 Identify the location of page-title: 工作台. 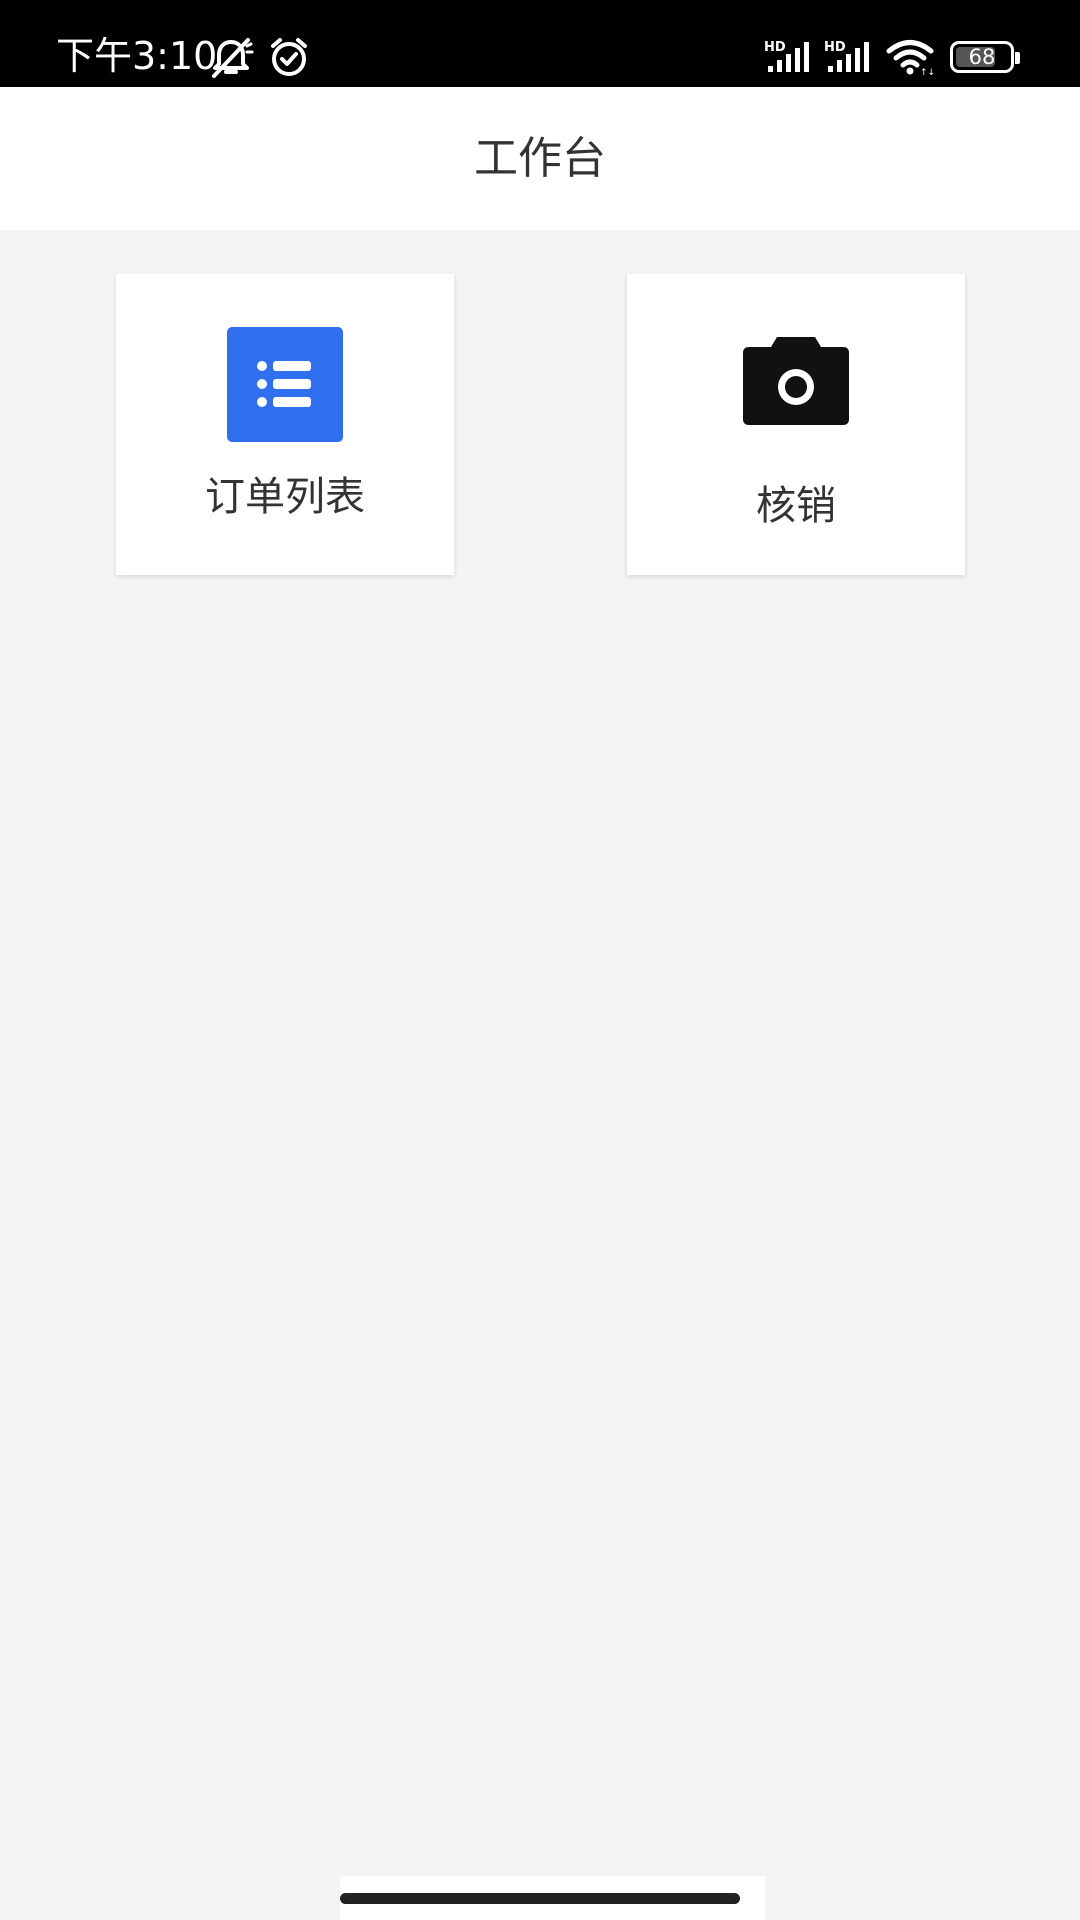
(540, 158).